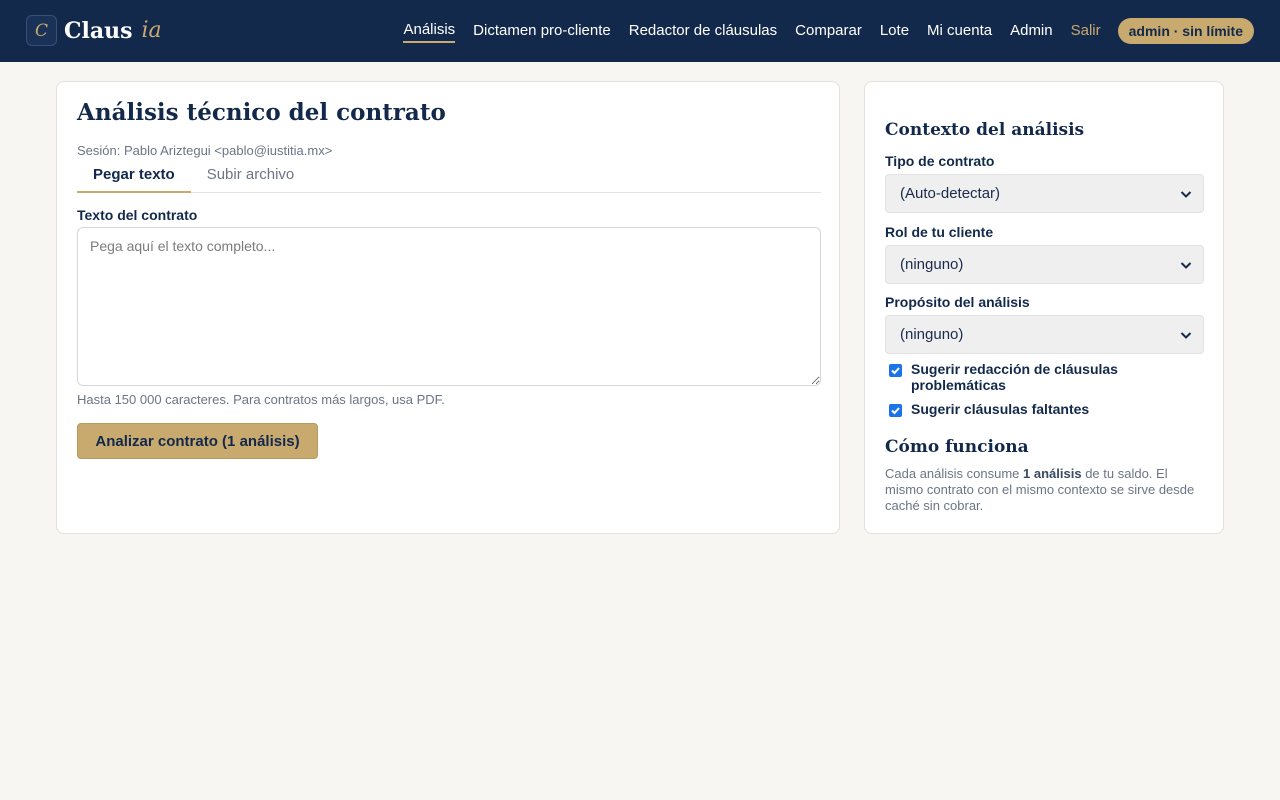 The image size is (1280, 800). I want to click on suggest-missing-option: Sugerir cláusulas faltantes, so click(1025, 409).